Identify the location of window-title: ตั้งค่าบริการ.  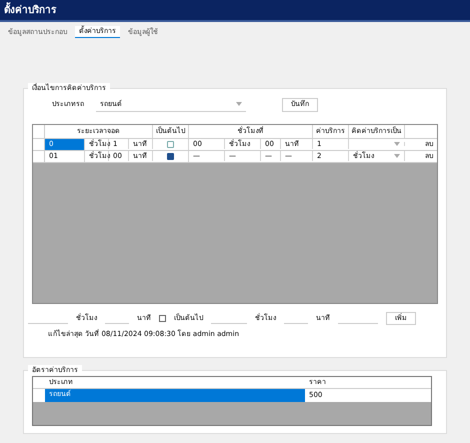
(30, 10).